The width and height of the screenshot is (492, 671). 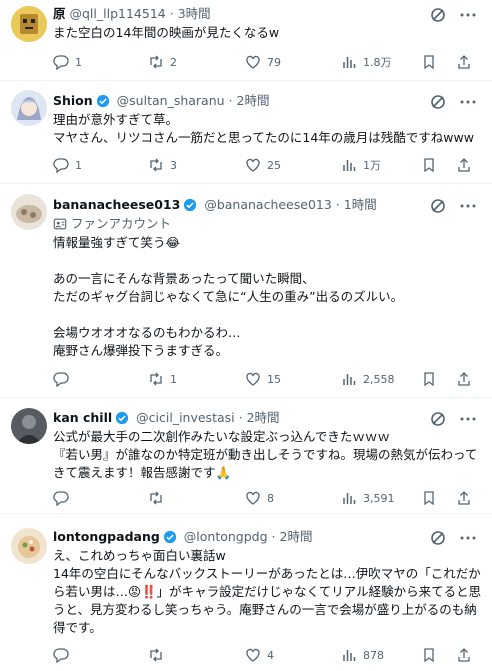 What do you see at coordinates (106, 536) in the screenshot?
I see `display-name: lontongpadang` at bounding box center [106, 536].